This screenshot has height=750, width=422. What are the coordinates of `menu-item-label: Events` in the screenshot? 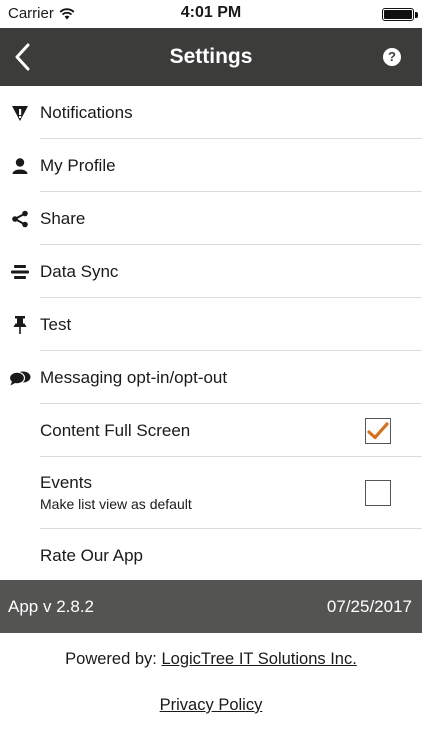 It's located at (66, 482).